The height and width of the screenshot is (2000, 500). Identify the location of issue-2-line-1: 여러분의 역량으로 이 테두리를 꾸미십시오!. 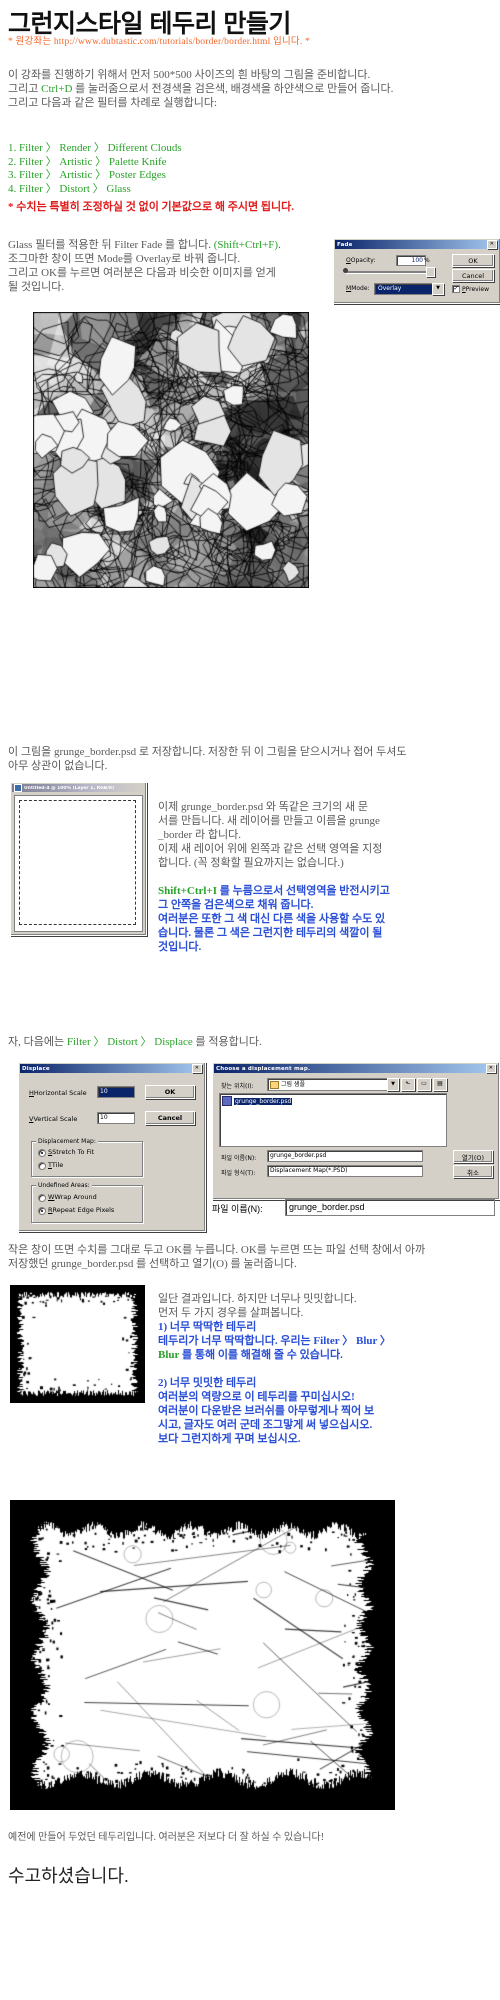
(256, 1397).